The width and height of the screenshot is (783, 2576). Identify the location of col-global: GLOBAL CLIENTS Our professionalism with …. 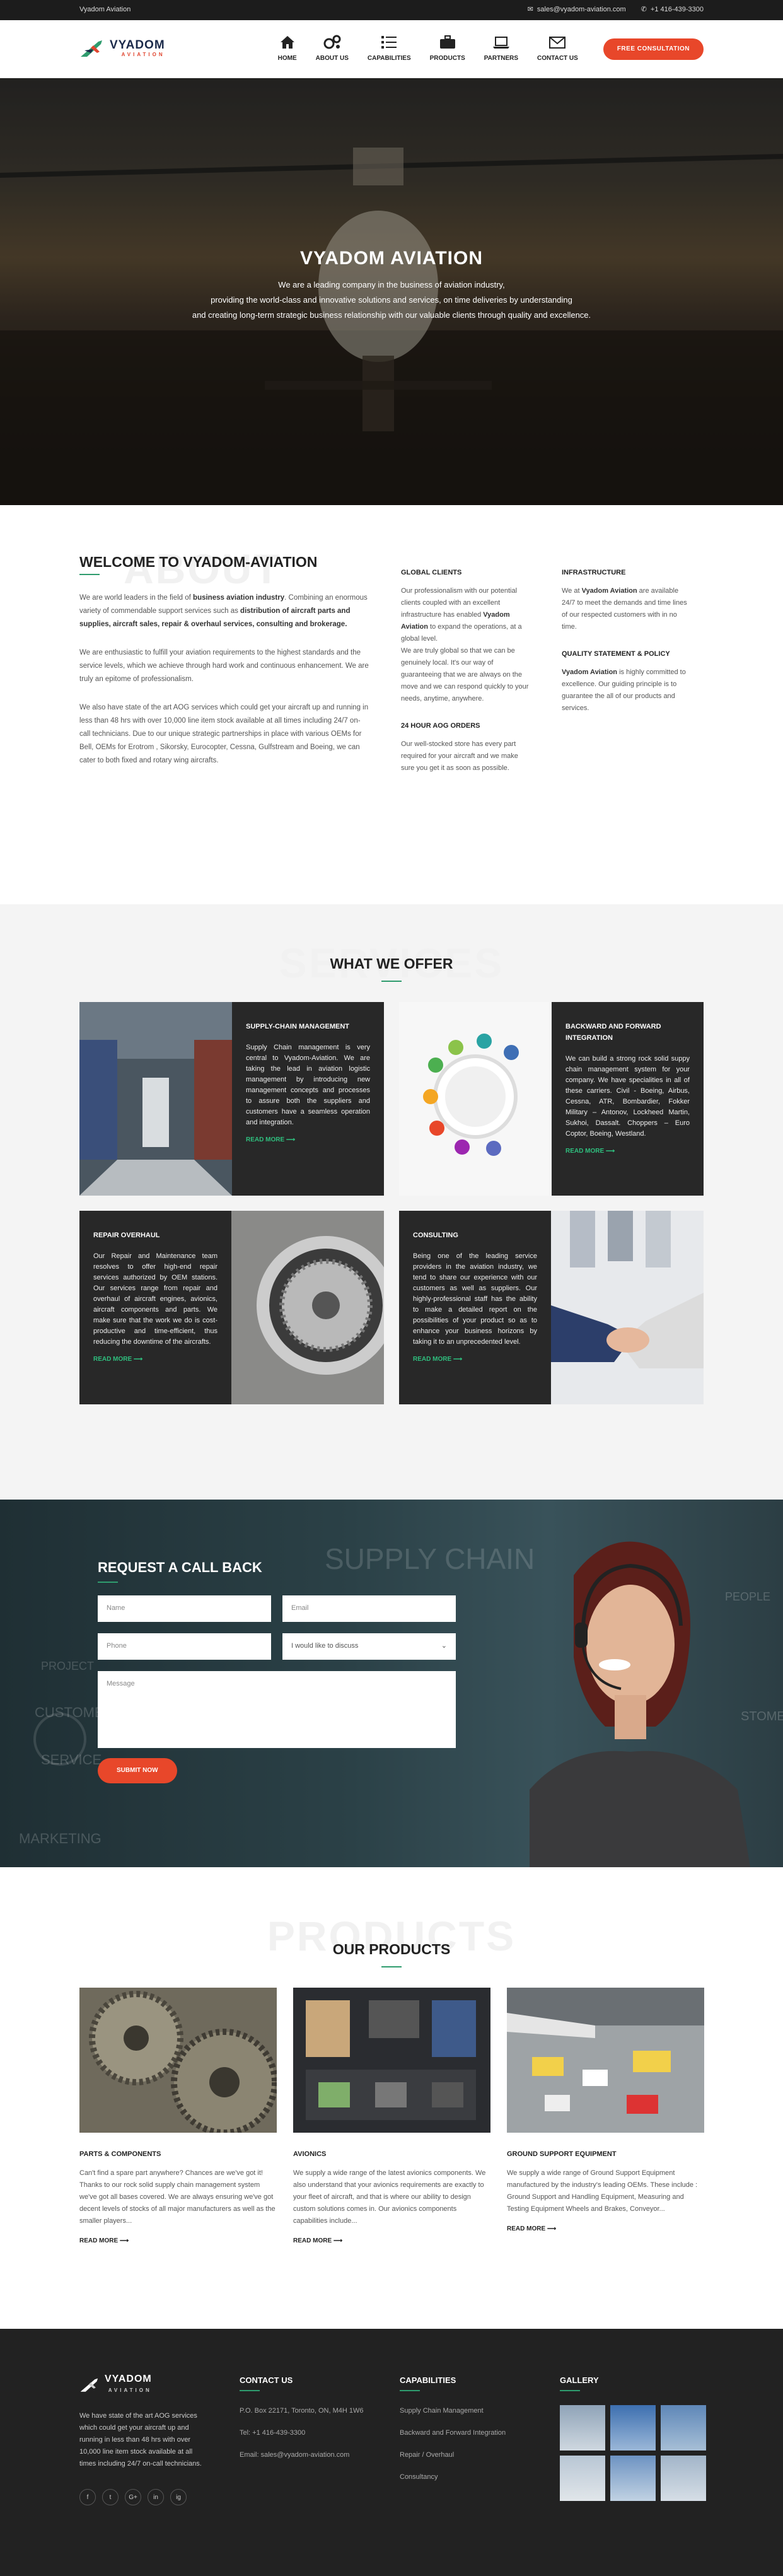
(465, 673).